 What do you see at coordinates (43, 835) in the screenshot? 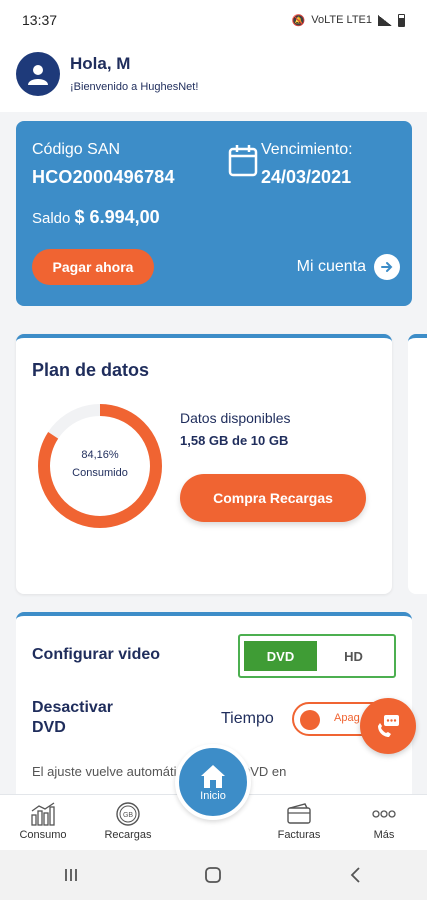
I see `nav-consumo-label: Consumo` at bounding box center [43, 835].